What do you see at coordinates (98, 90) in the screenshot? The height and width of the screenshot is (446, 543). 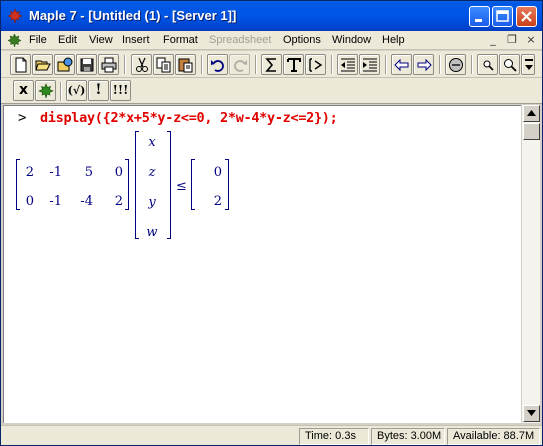 I see `execute-button: !` at bounding box center [98, 90].